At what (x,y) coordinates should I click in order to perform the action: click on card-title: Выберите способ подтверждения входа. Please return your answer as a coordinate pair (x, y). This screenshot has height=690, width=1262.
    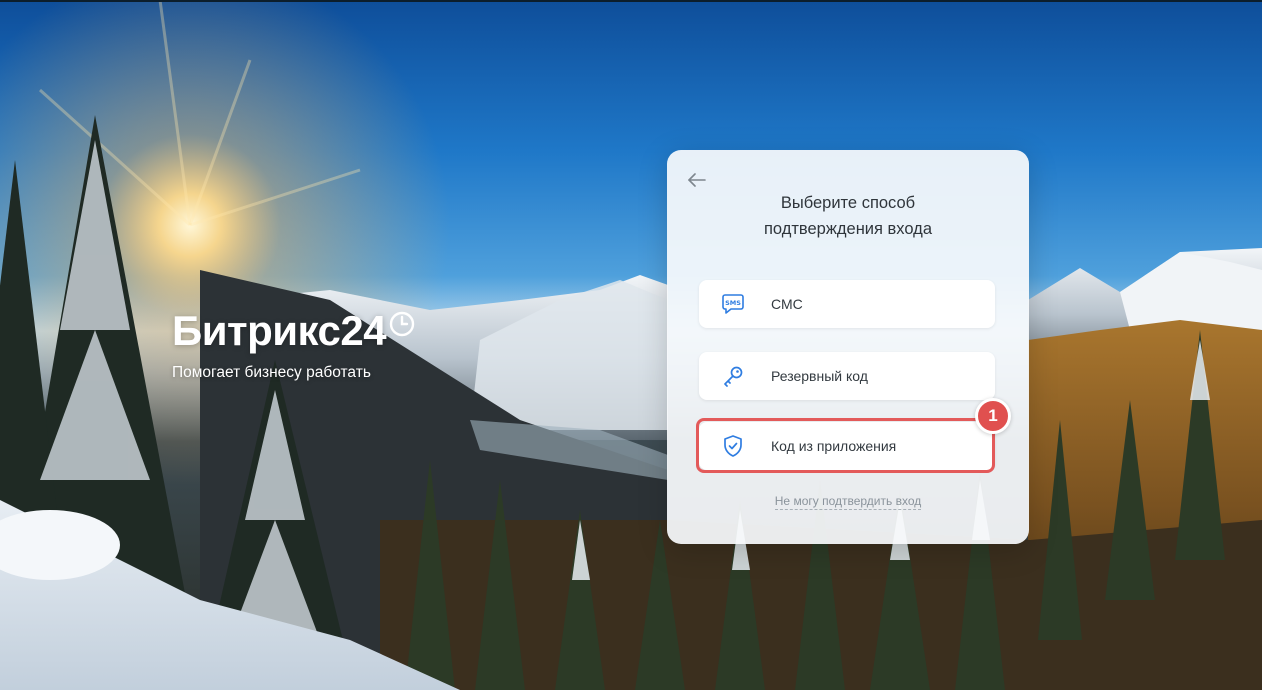
    Looking at the image, I should click on (848, 216).